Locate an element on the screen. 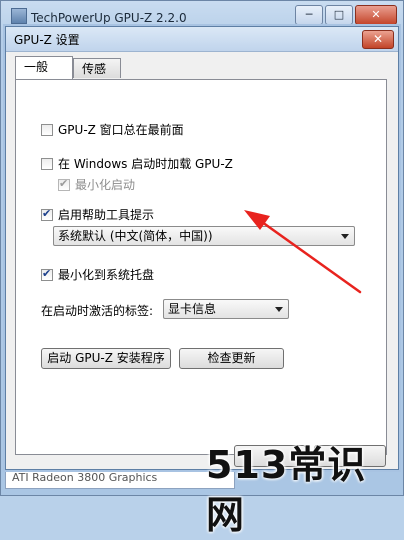 Image resolution: width=404 pixels, height=540 pixels. startup-tab-label: 在启动时激活的标签: is located at coordinates (97, 310).